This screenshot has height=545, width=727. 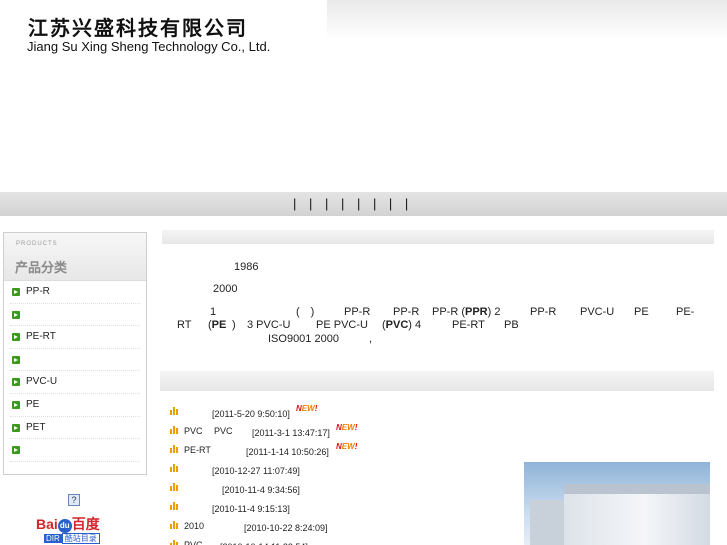 What do you see at coordinates (64, 526) in the screenshot?
I see `baidu-paw-icon: du` at bounding box center [64, 526].